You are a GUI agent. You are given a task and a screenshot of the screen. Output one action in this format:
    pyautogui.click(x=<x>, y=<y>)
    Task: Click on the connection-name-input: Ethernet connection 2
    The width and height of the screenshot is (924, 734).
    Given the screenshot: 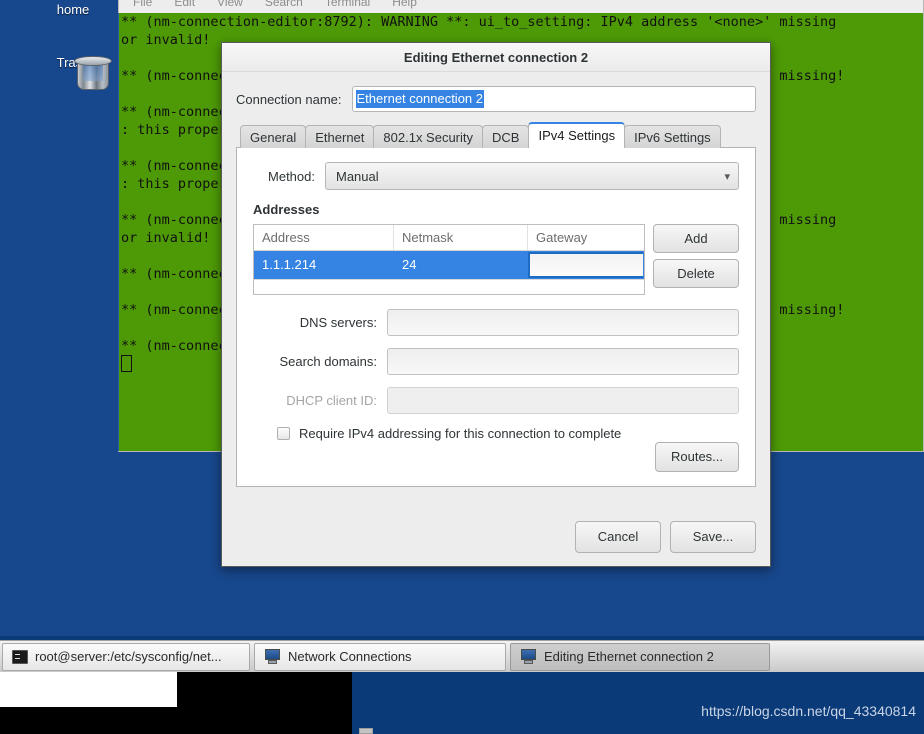 What is the action you would take?
    pyautogui.click(x=553, y=99)
    